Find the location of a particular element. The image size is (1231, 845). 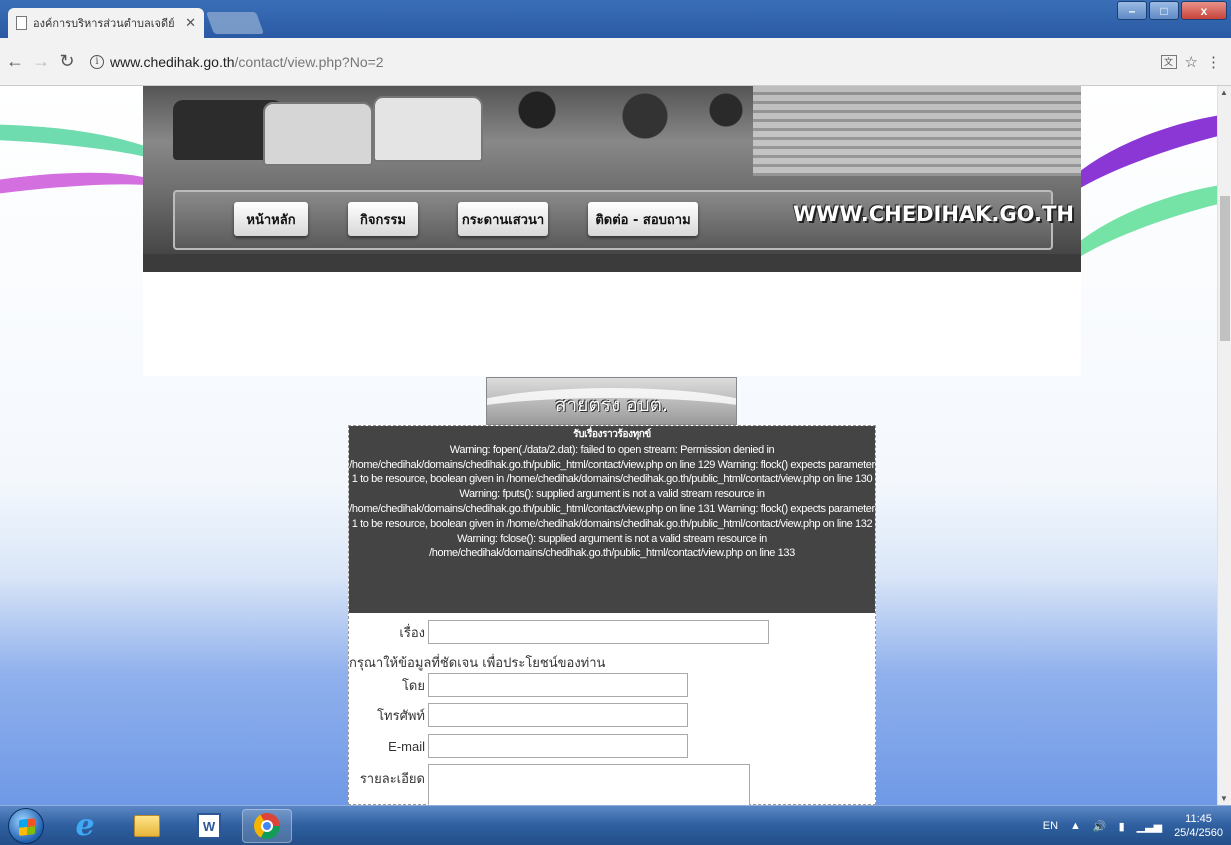

signal-icon: ▁▃▅ is located at coordinates (1149, 826).